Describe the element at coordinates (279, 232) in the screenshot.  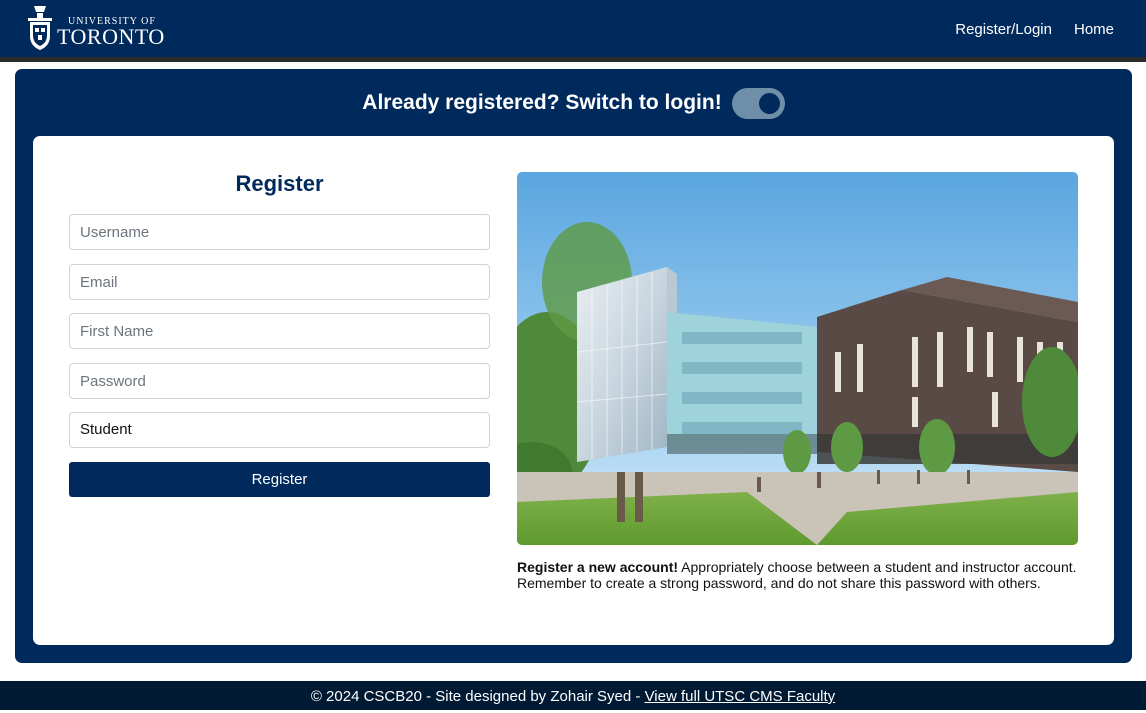
I see `username-input` at that location.